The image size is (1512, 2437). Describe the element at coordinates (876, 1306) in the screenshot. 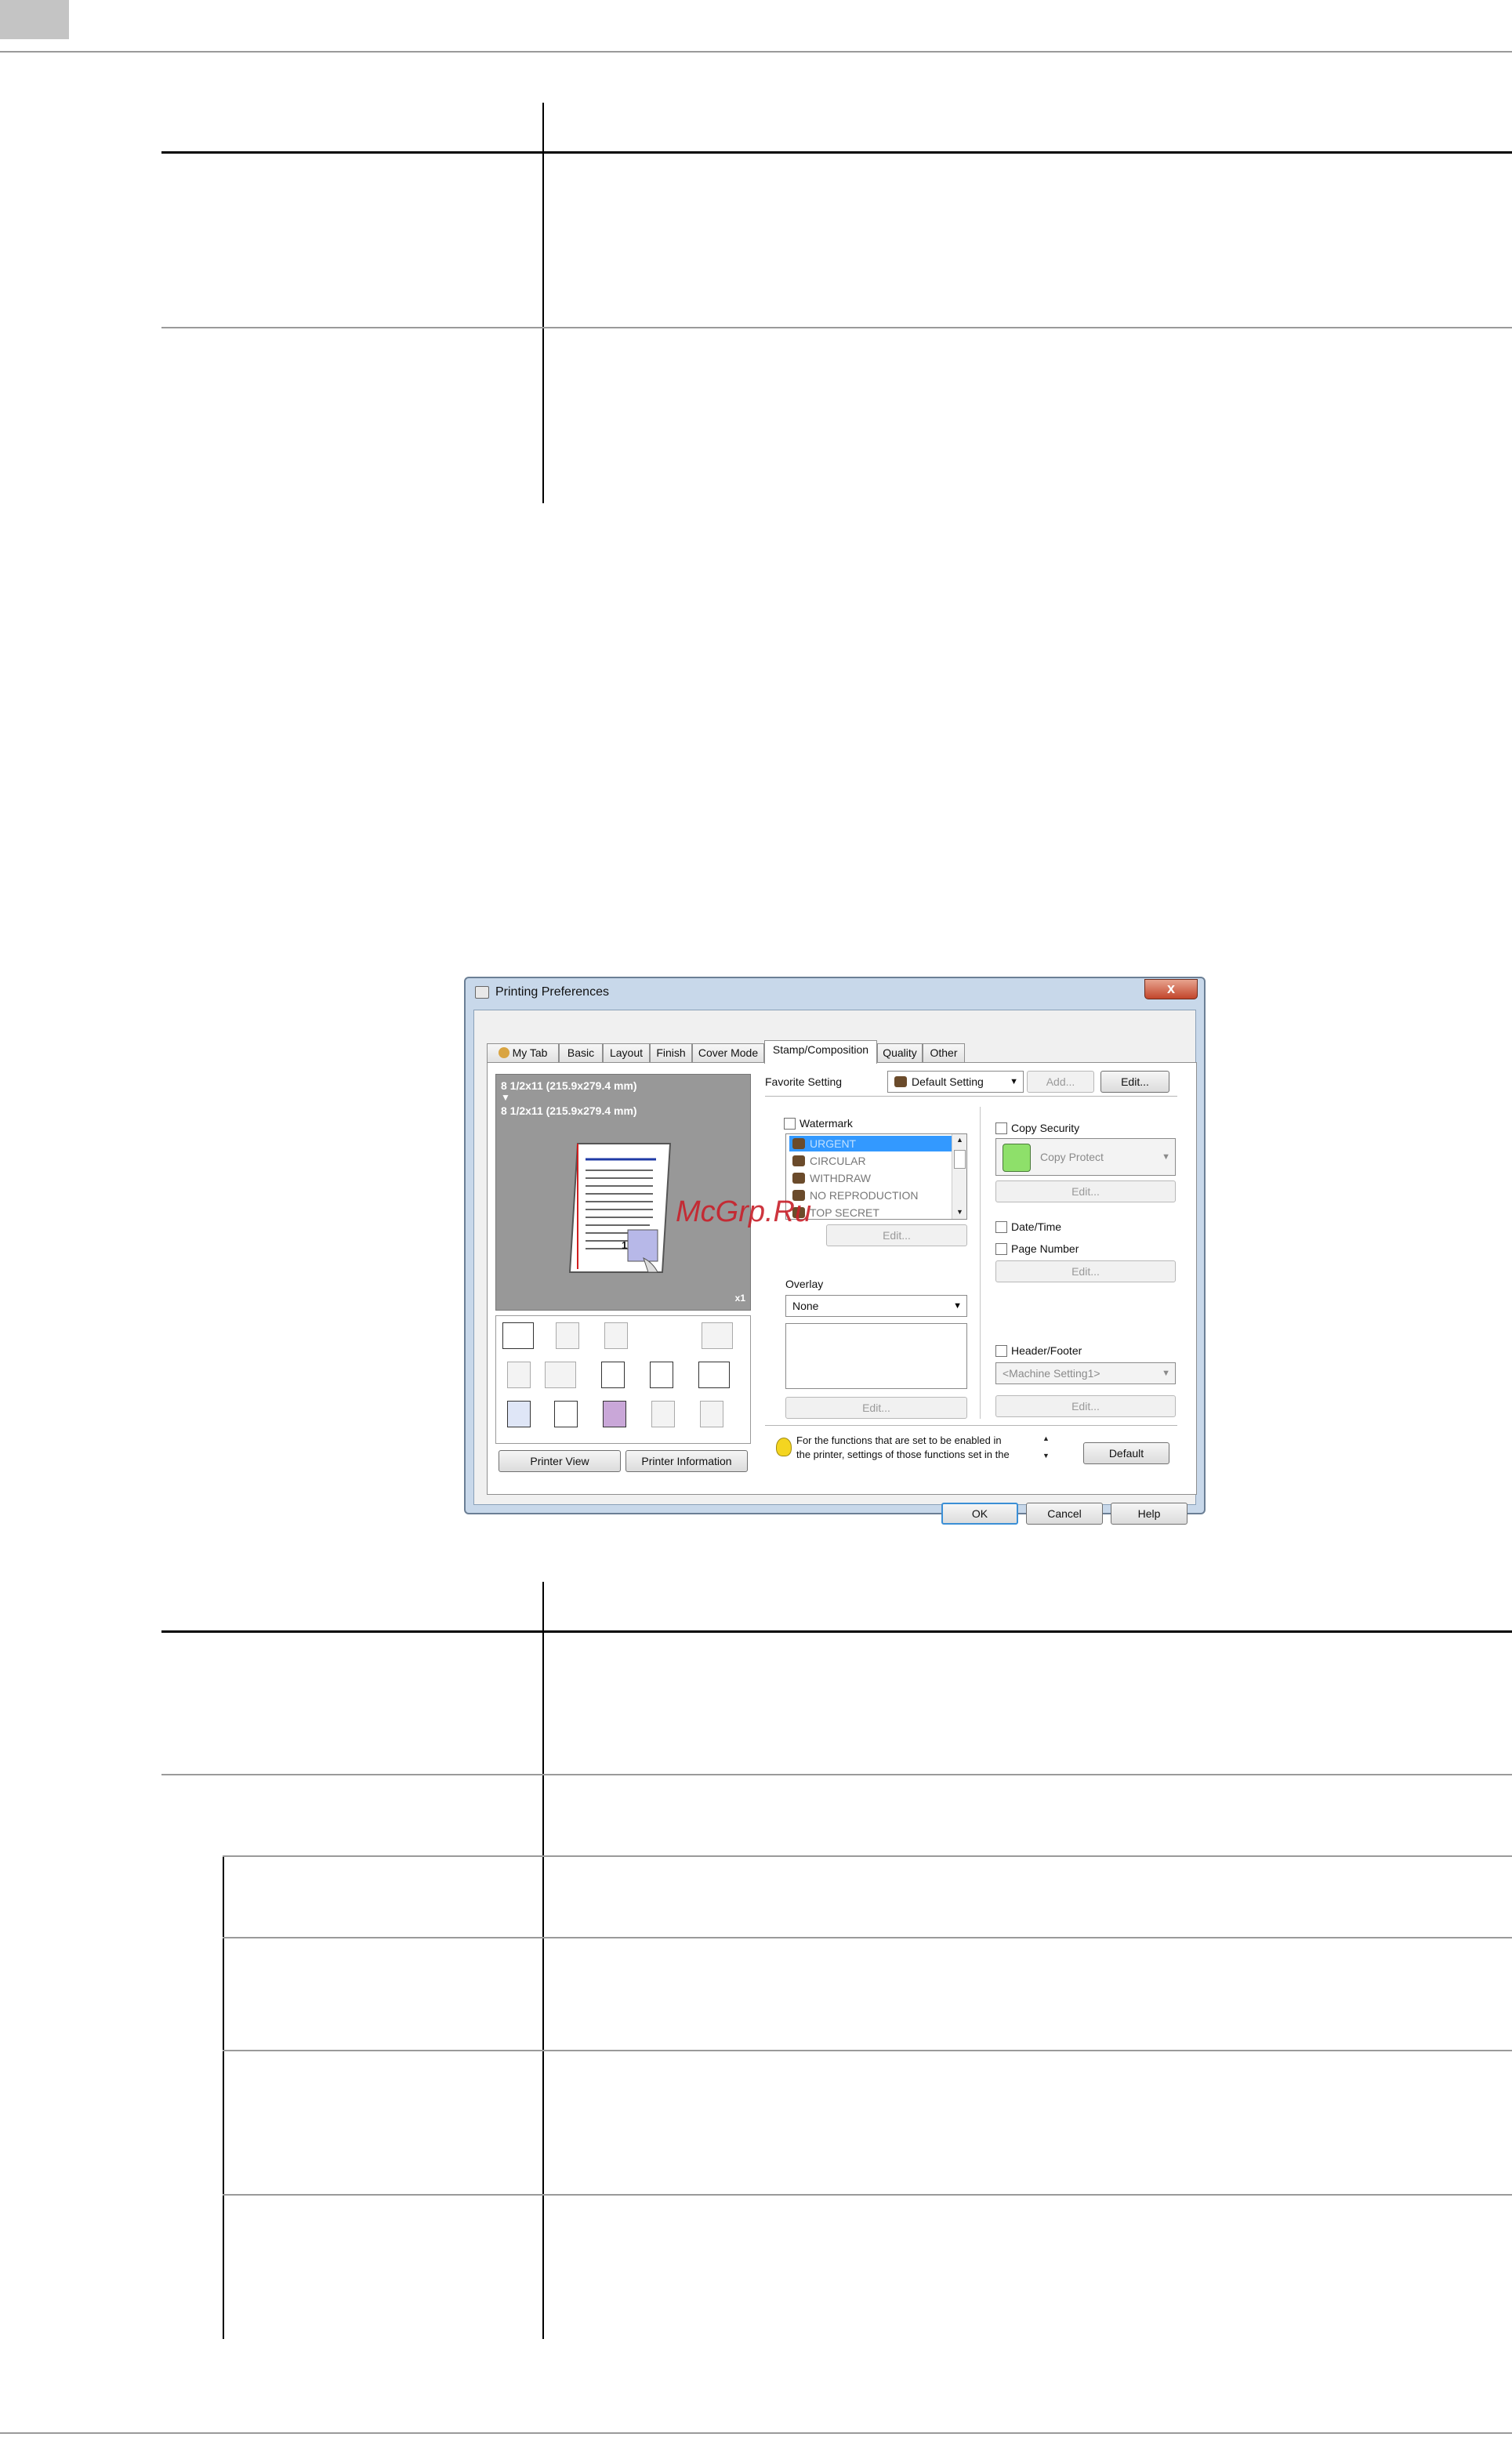

I see `overlay-select: None ▼` at that location.